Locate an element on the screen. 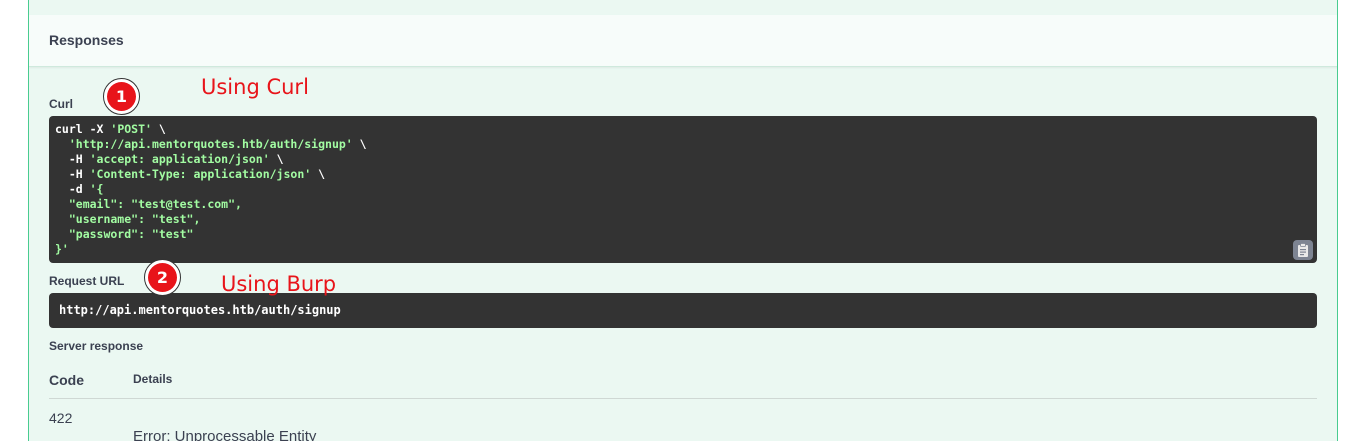  curl-line: }' is located at coordinates (683, 249).